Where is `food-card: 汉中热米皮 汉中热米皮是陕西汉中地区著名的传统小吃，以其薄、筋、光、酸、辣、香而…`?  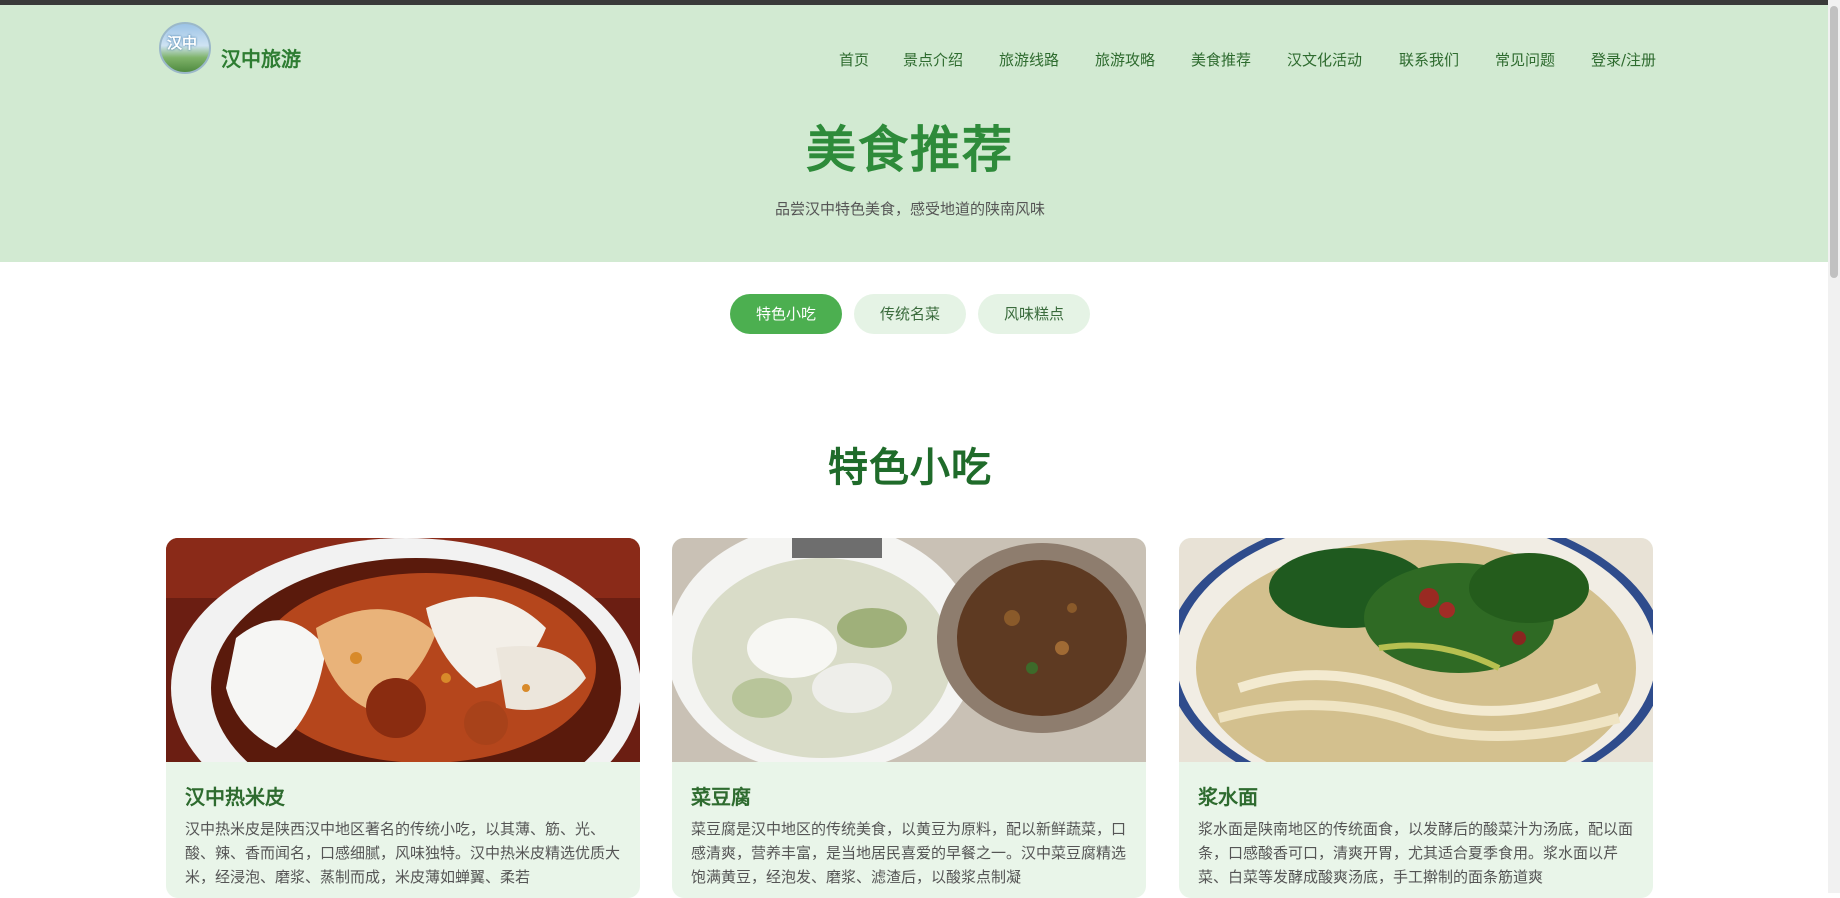 food-card: 汉中热米皮 汉中热米皮是陕西汉中地区著名的传统小吃，以其薄、筋、光、酸、辣、香而… is located at coordinates (403, 718).